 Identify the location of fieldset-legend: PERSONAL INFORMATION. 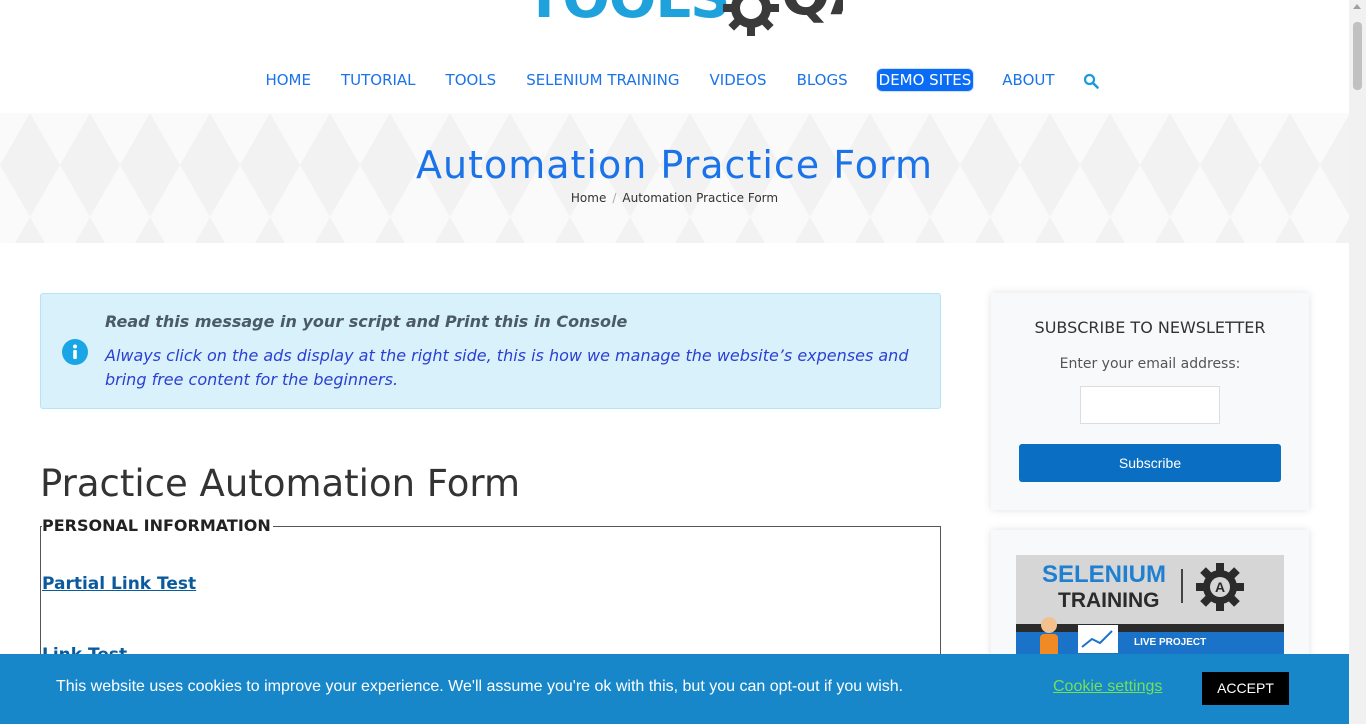
(157, 525).